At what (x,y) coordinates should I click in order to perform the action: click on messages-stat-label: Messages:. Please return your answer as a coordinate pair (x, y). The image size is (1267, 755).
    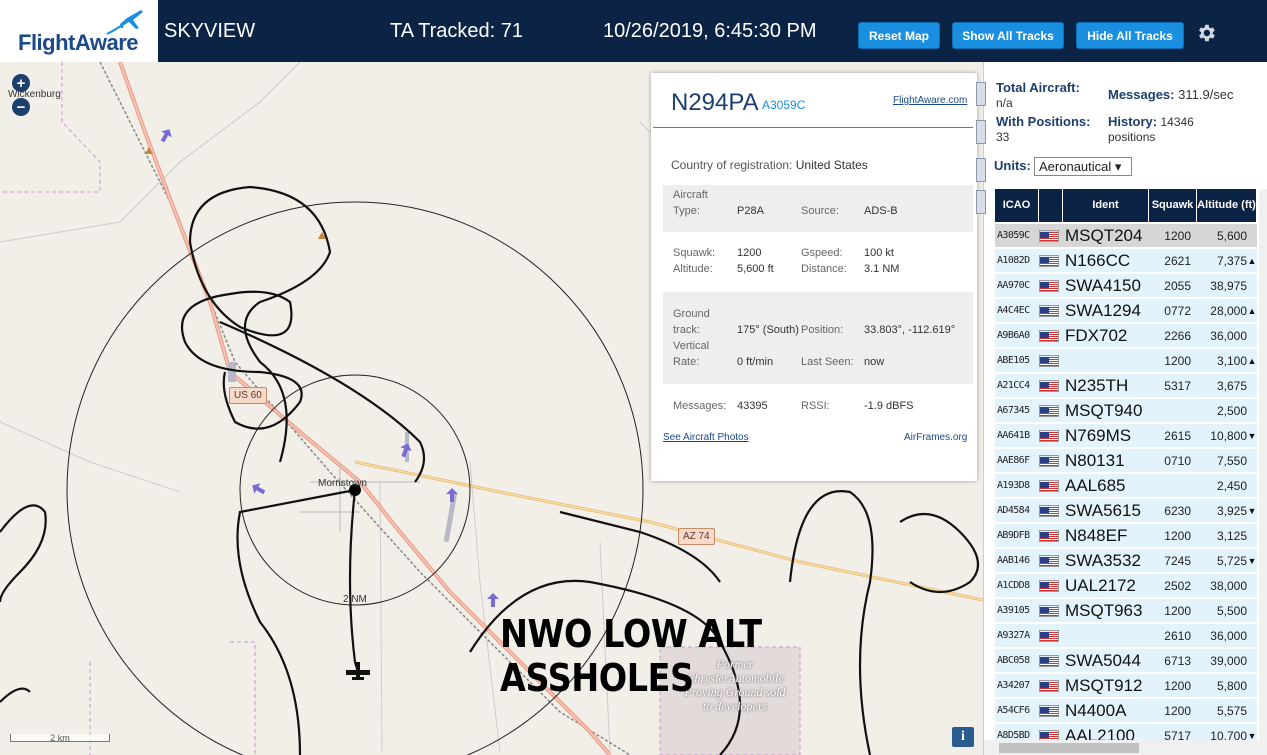
    Looking at the image, I should click on (1141, 94).